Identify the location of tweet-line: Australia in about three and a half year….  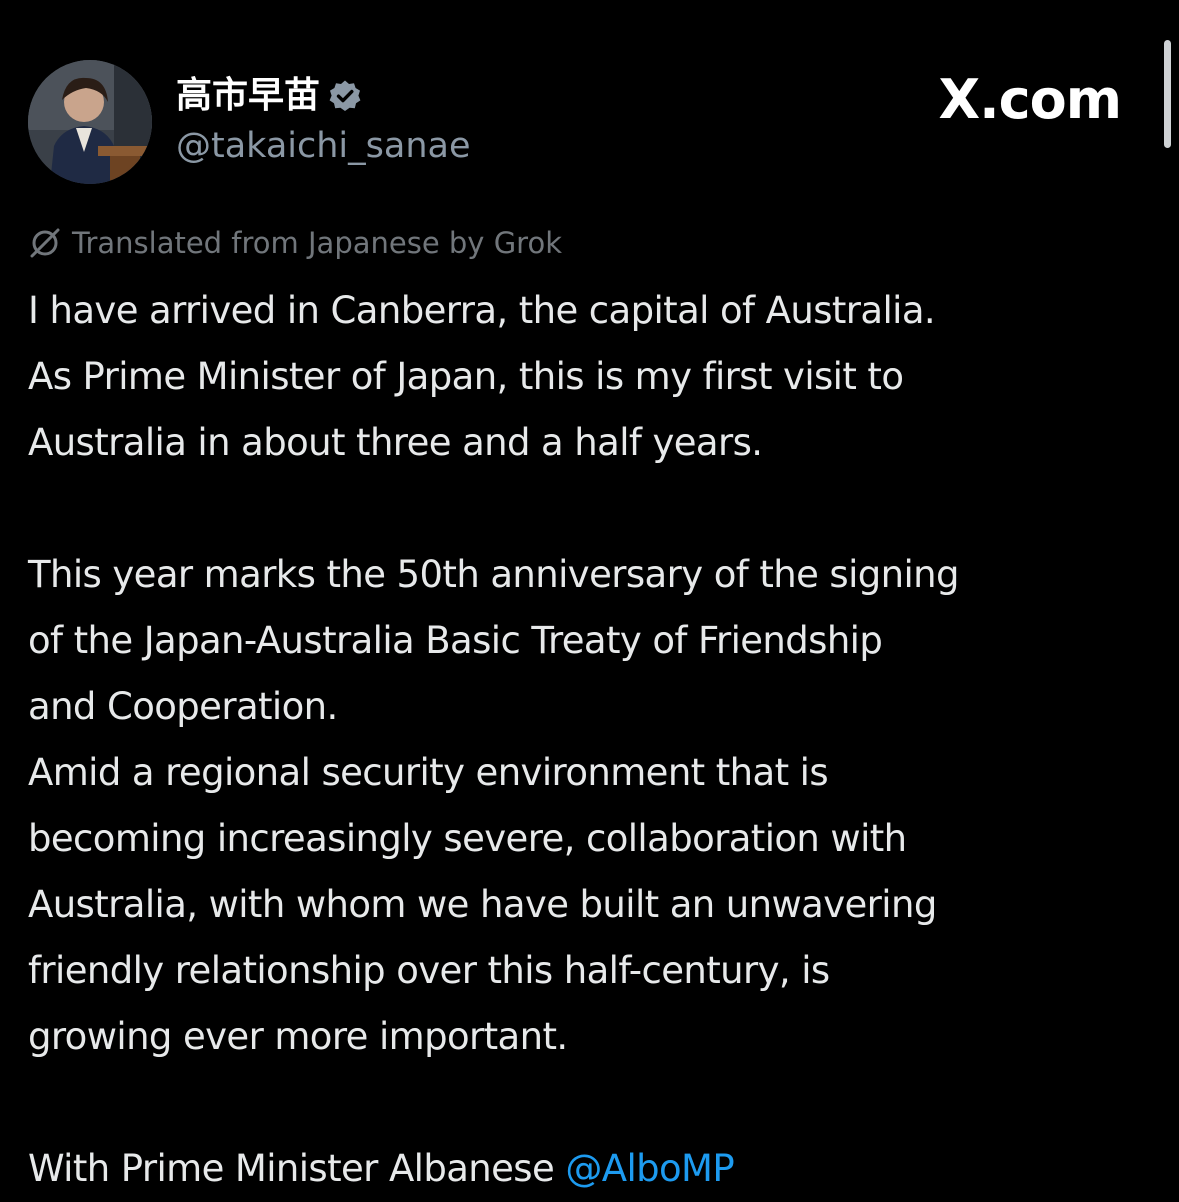
(395, 442).